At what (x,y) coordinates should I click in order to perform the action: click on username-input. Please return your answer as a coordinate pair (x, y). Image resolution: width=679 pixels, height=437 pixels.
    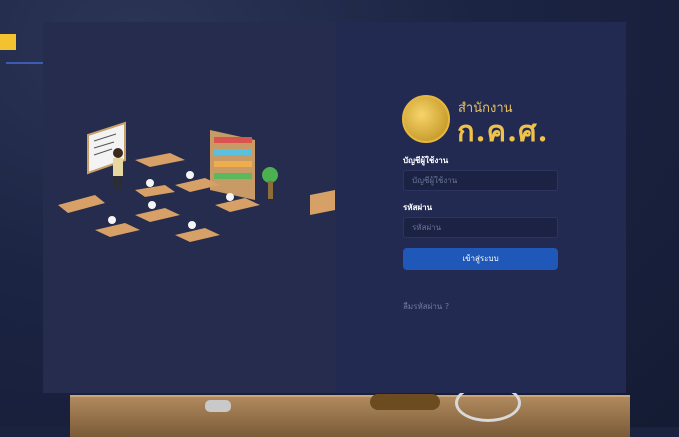
    Looking at the image, I should click on (480, 180).